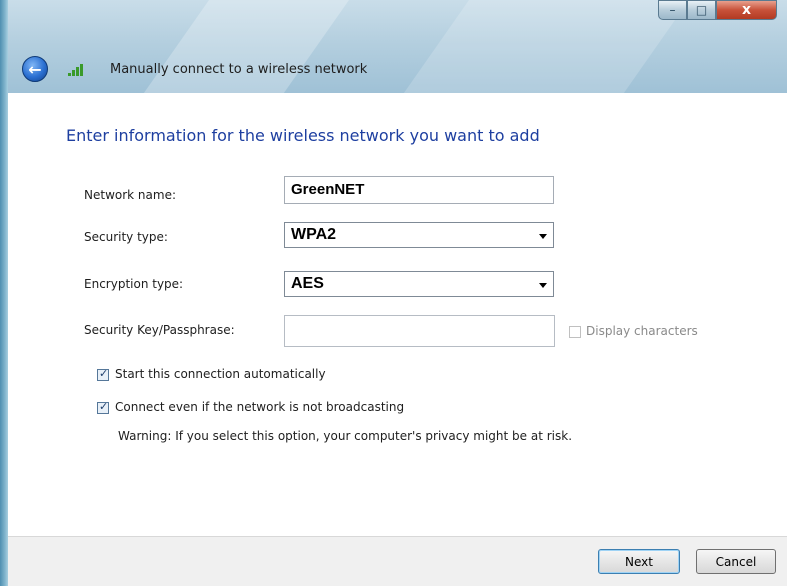 The height and width of the screenshot is (586, 787). What do you see at coordinates (672, 10) in the screenshot?
I see `minimize-button: –` at bounding box center [672, 10].